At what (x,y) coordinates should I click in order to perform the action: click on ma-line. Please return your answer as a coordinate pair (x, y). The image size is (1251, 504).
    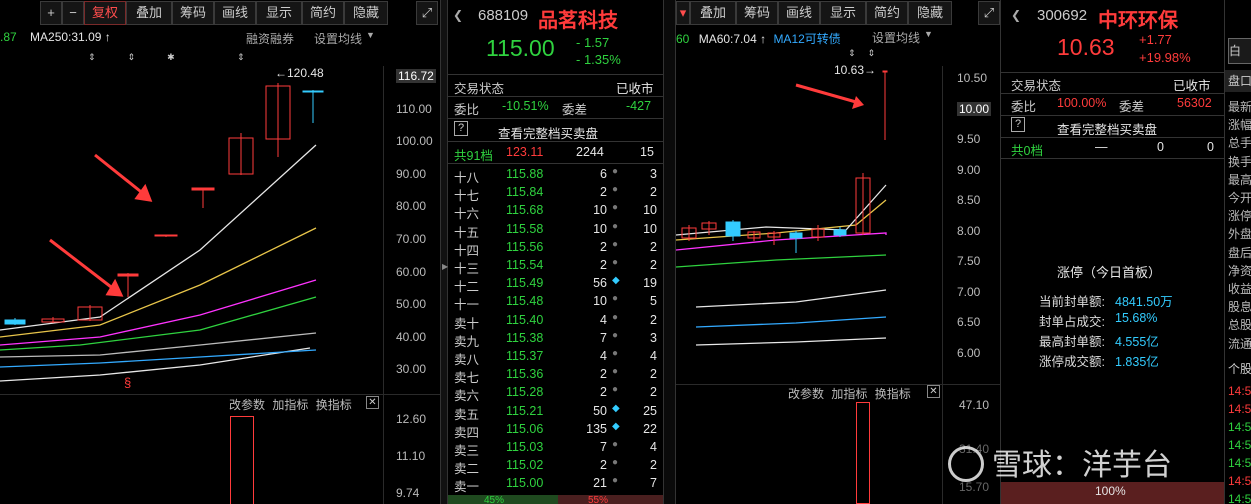
    Looking at the image, I should click on (791, 298).